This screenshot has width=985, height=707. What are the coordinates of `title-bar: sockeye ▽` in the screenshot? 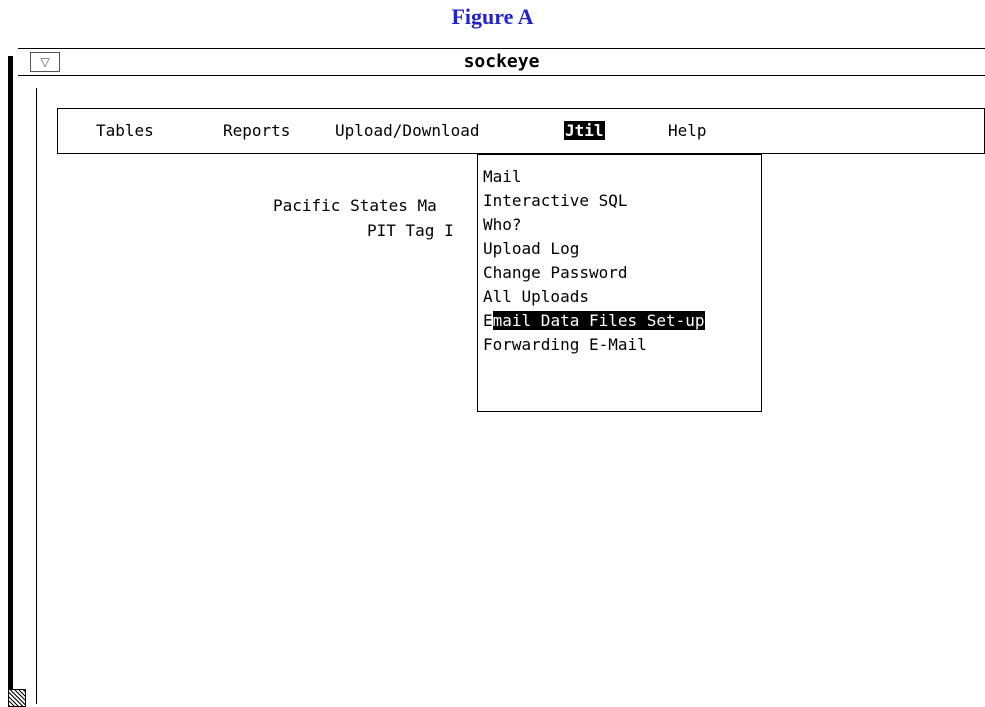 It's located at (501, 62).